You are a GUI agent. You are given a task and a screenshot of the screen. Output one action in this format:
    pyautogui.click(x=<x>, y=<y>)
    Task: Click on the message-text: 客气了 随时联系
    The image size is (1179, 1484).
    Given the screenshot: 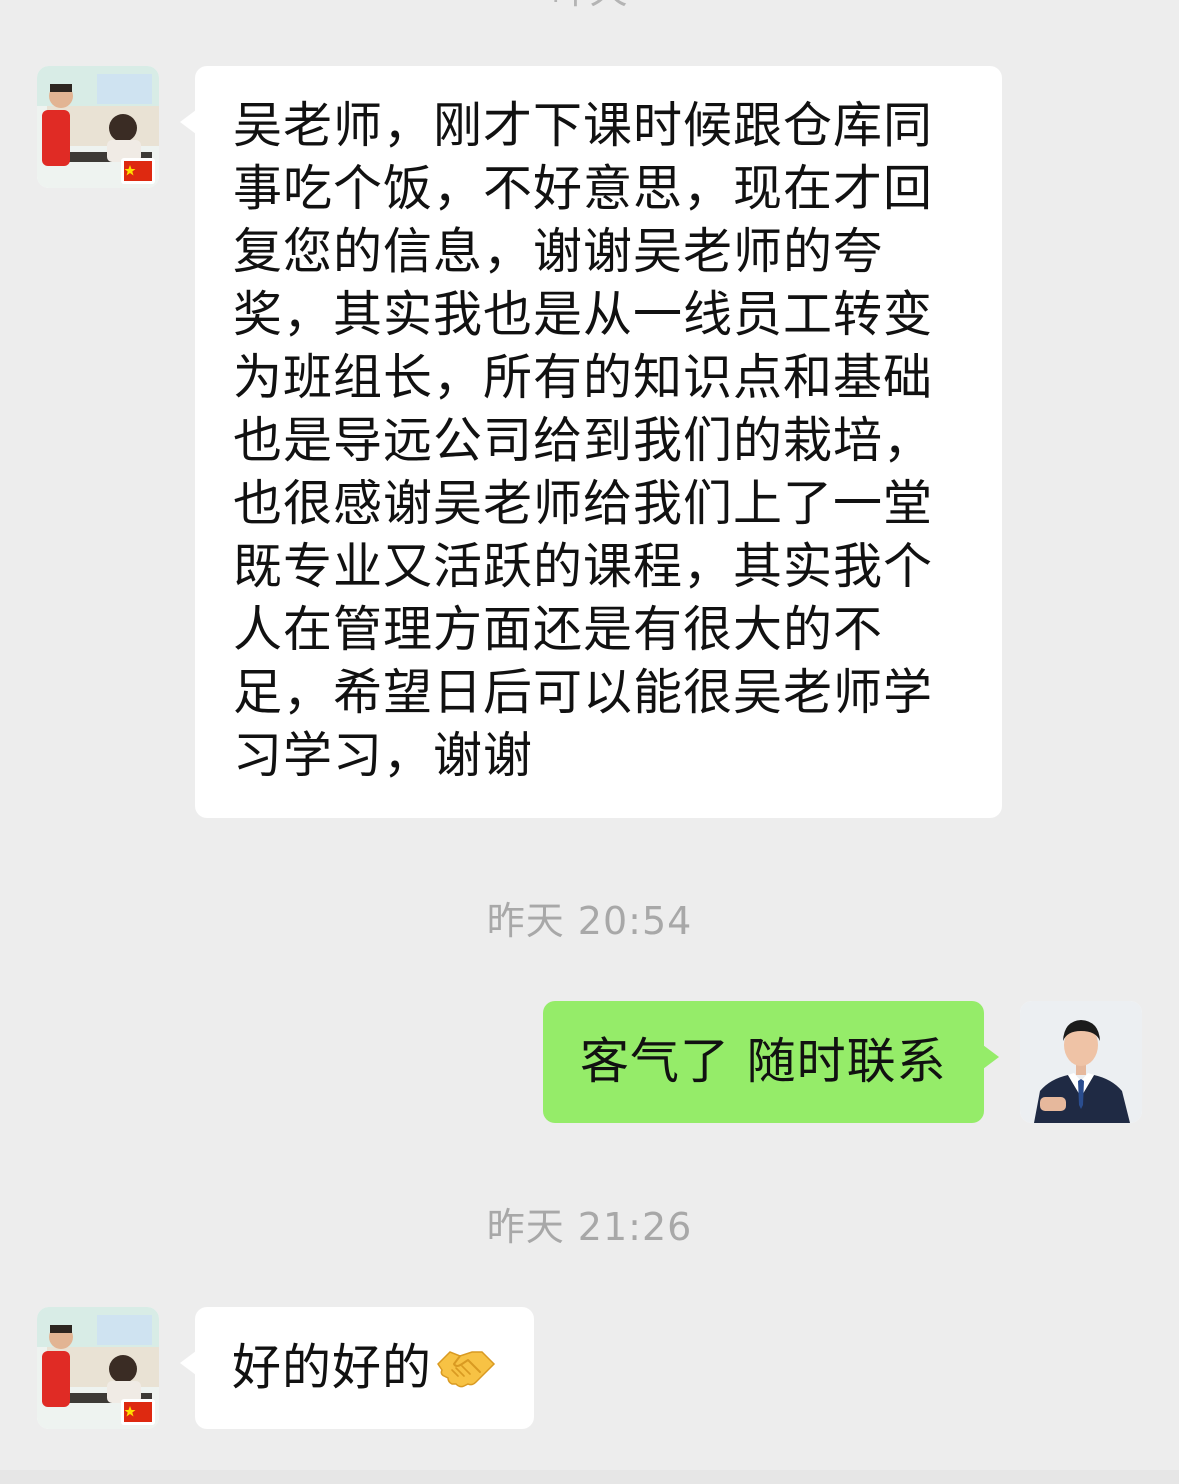 What is the action you would take?
    pyautogui.click(x=763, y=1061)
    